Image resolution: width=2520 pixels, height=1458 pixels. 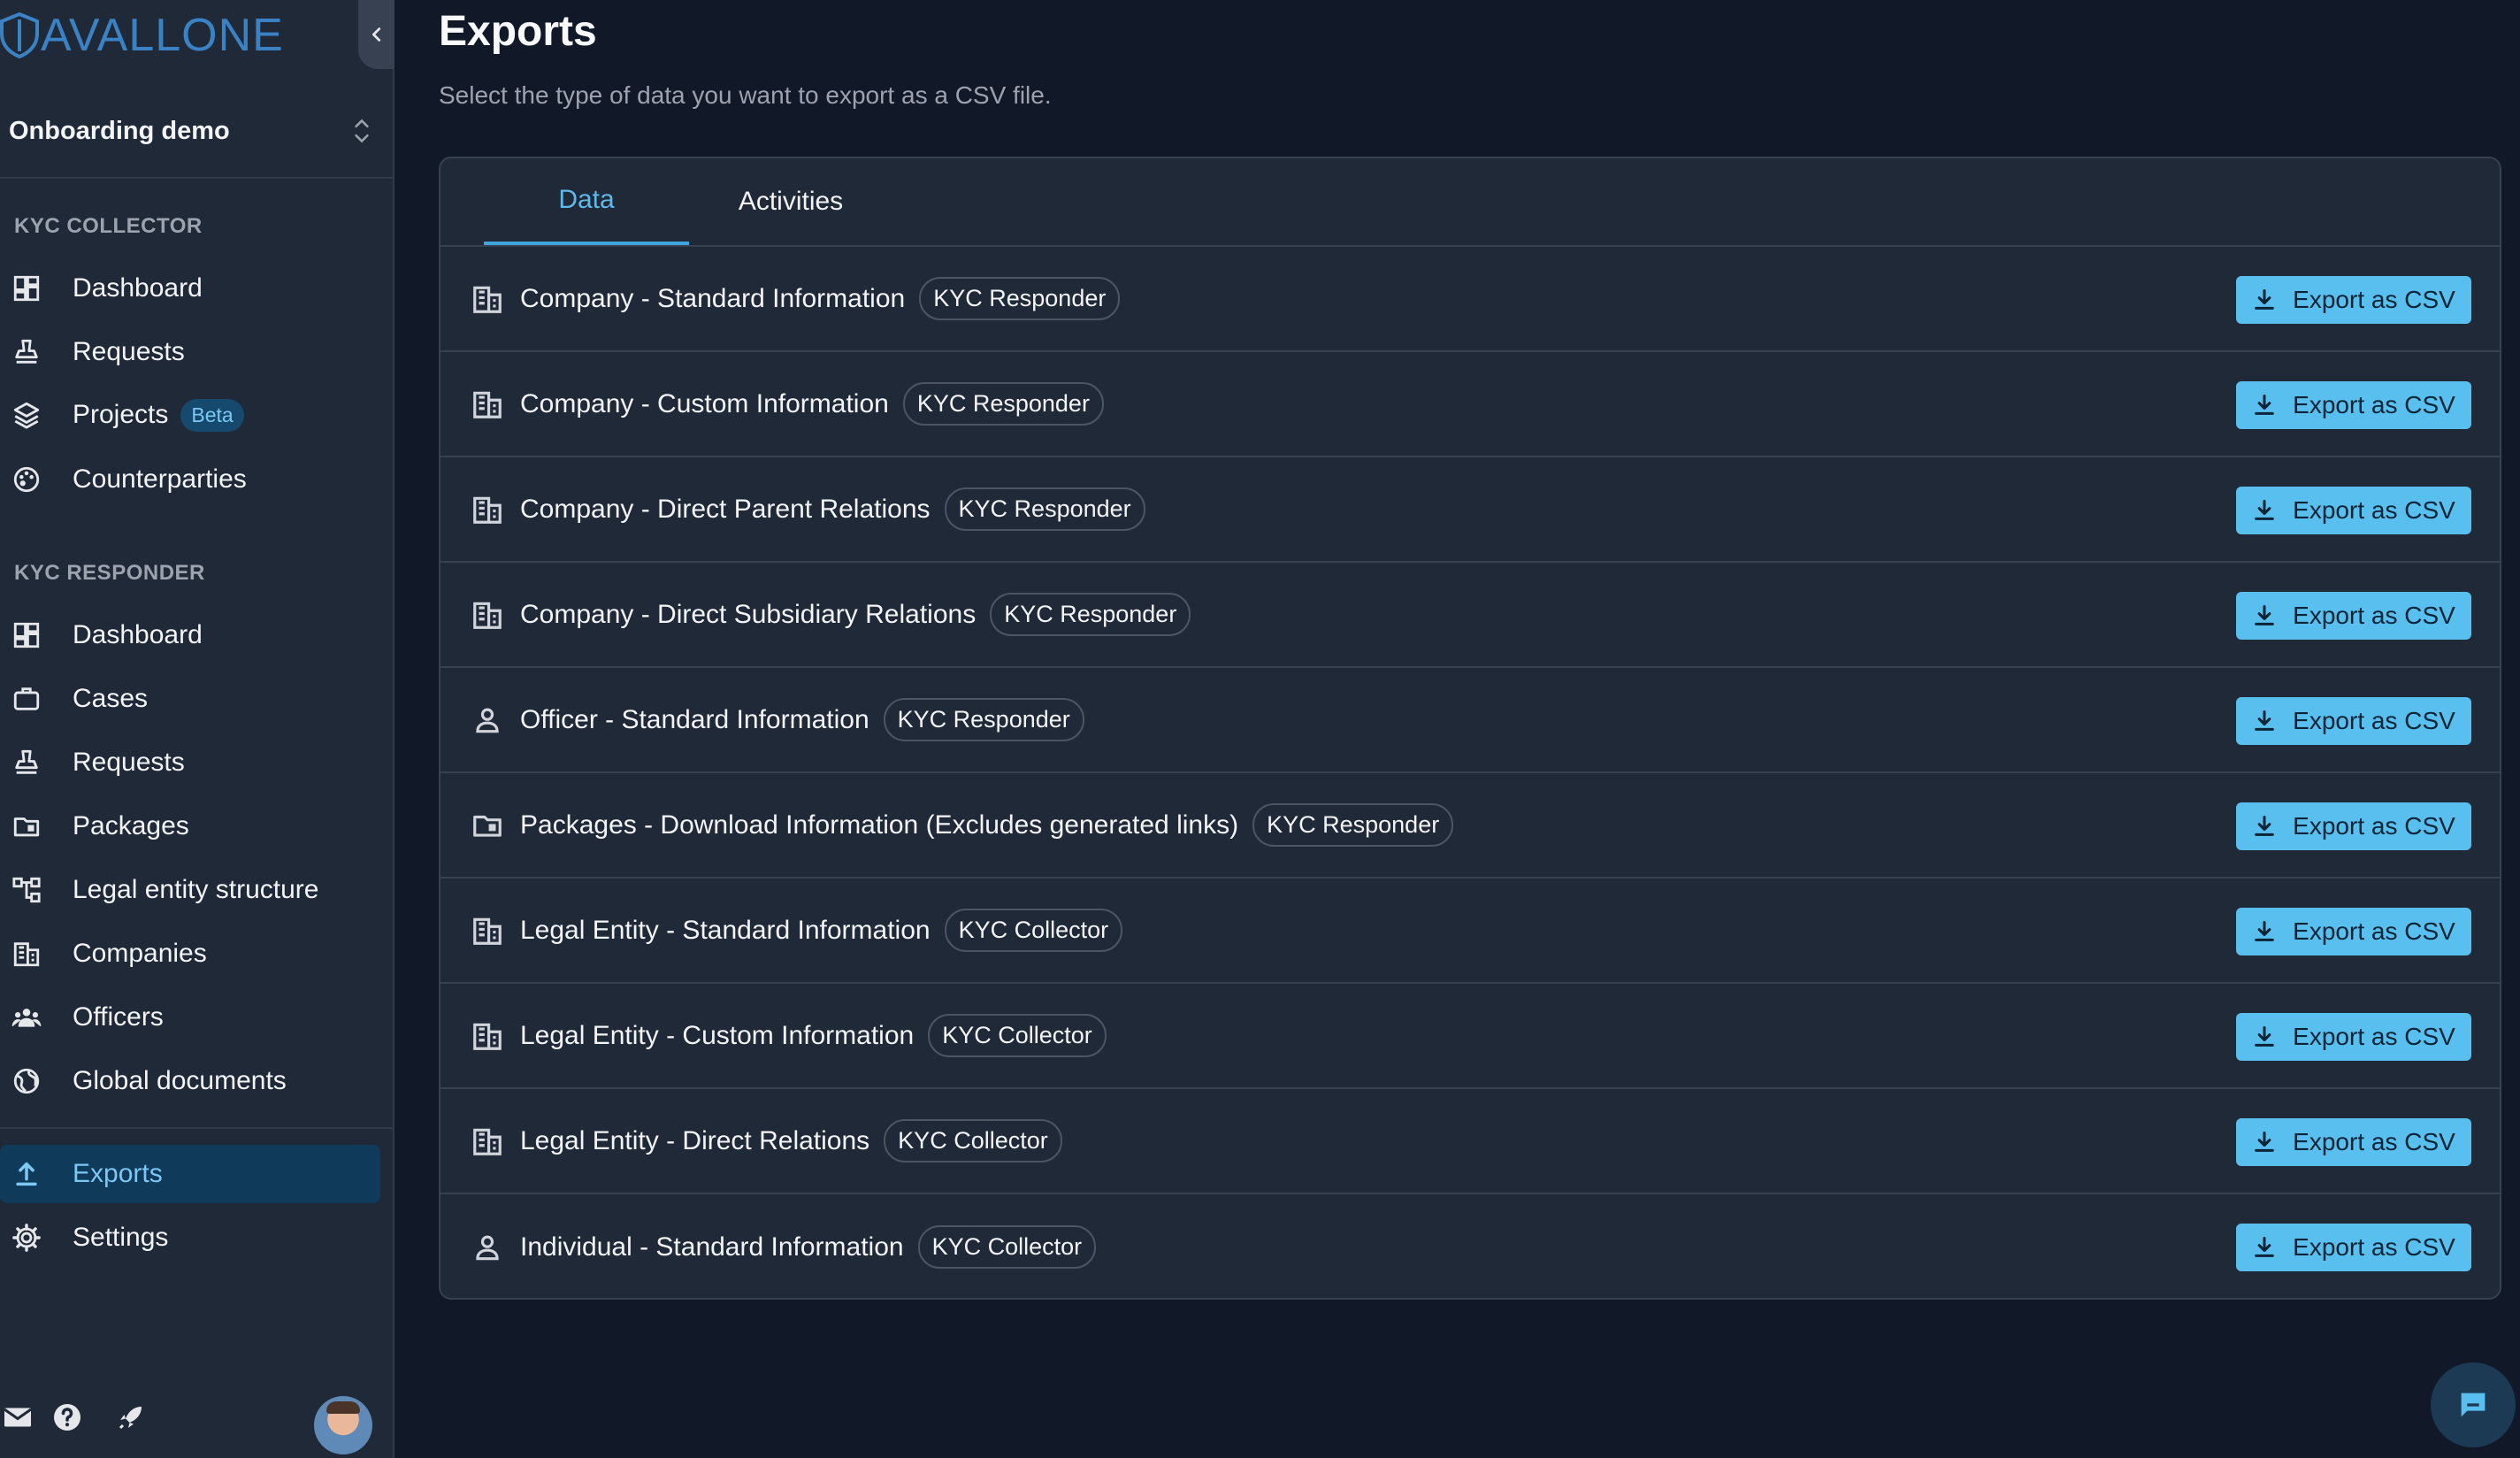 What do you see at coordinates (26, 826) in the screenshot?
I see `folder-icon` at bounding box center [26, 826].